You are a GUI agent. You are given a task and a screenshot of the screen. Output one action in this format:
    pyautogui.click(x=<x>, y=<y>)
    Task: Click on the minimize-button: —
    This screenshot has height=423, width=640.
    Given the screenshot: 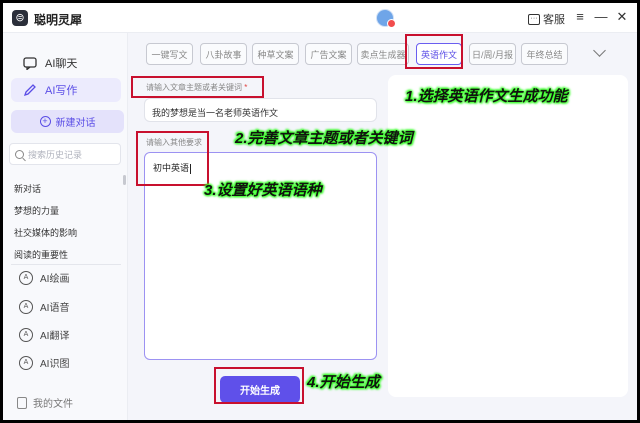 What is the action you would take?
    pyautogui.click(x=601, y=16)
    